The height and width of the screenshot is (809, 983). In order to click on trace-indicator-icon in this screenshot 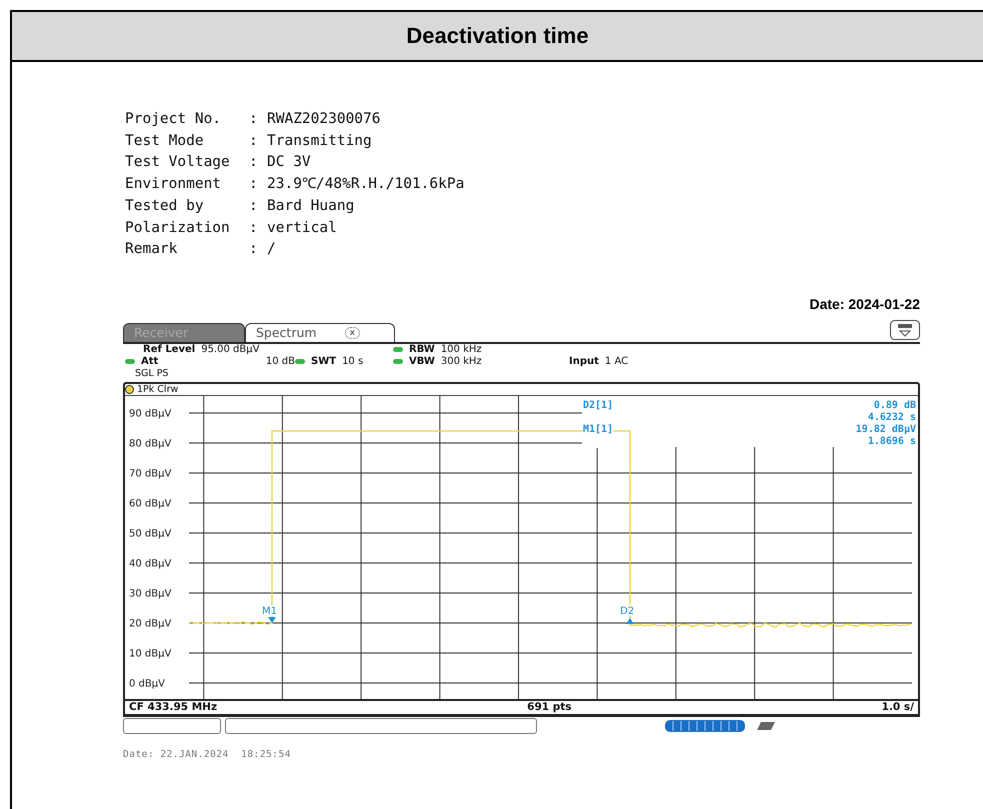, I will do `click(129, 389)`.